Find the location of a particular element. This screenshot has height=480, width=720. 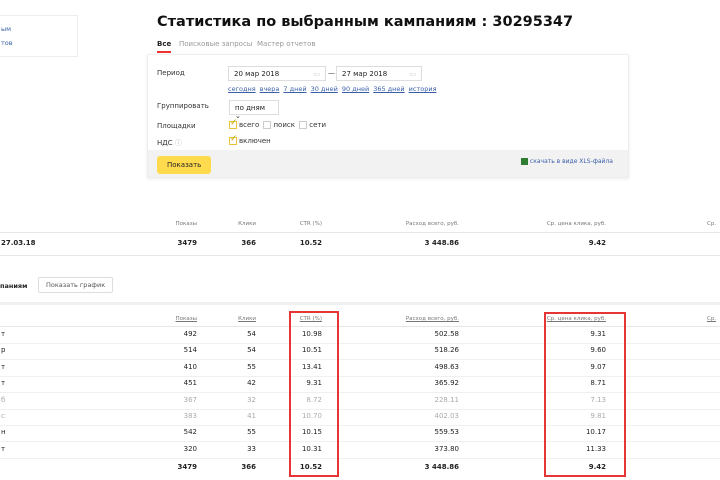

cell-cost: 518.26 is located at coordinates (447, 350).